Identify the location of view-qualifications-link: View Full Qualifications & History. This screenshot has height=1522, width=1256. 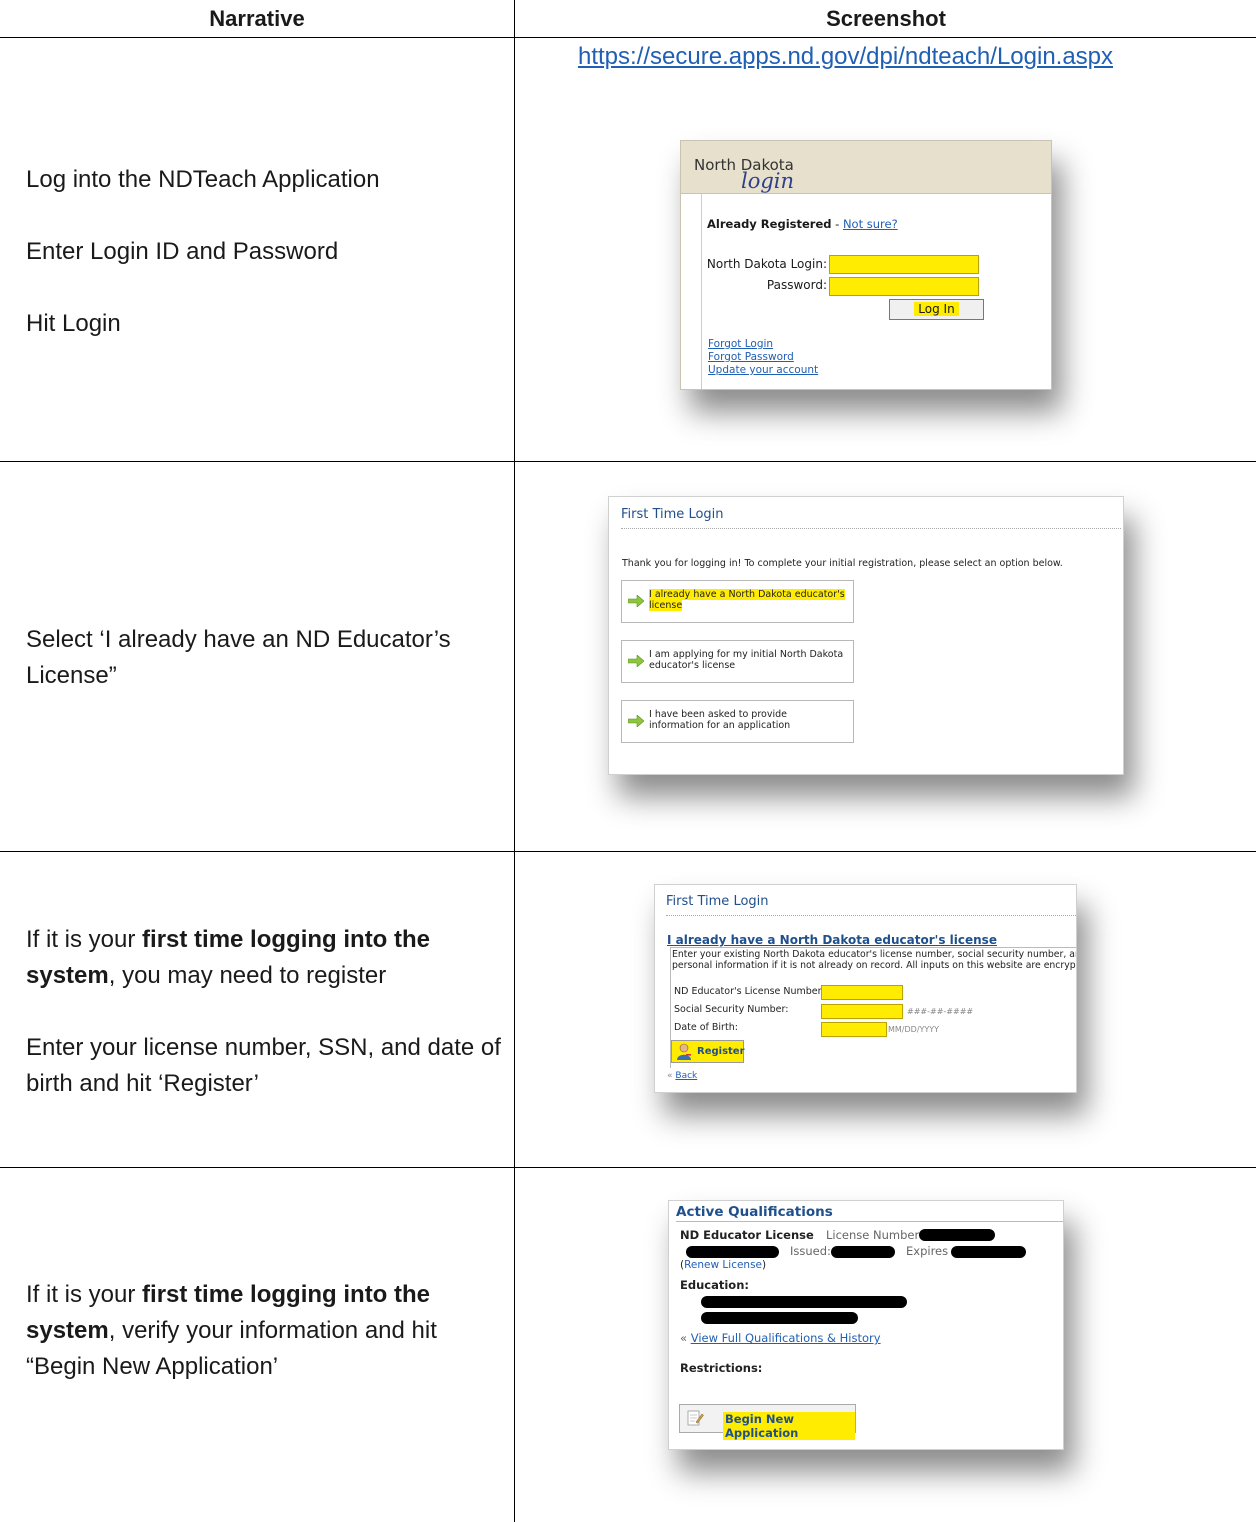
(786, 1338).